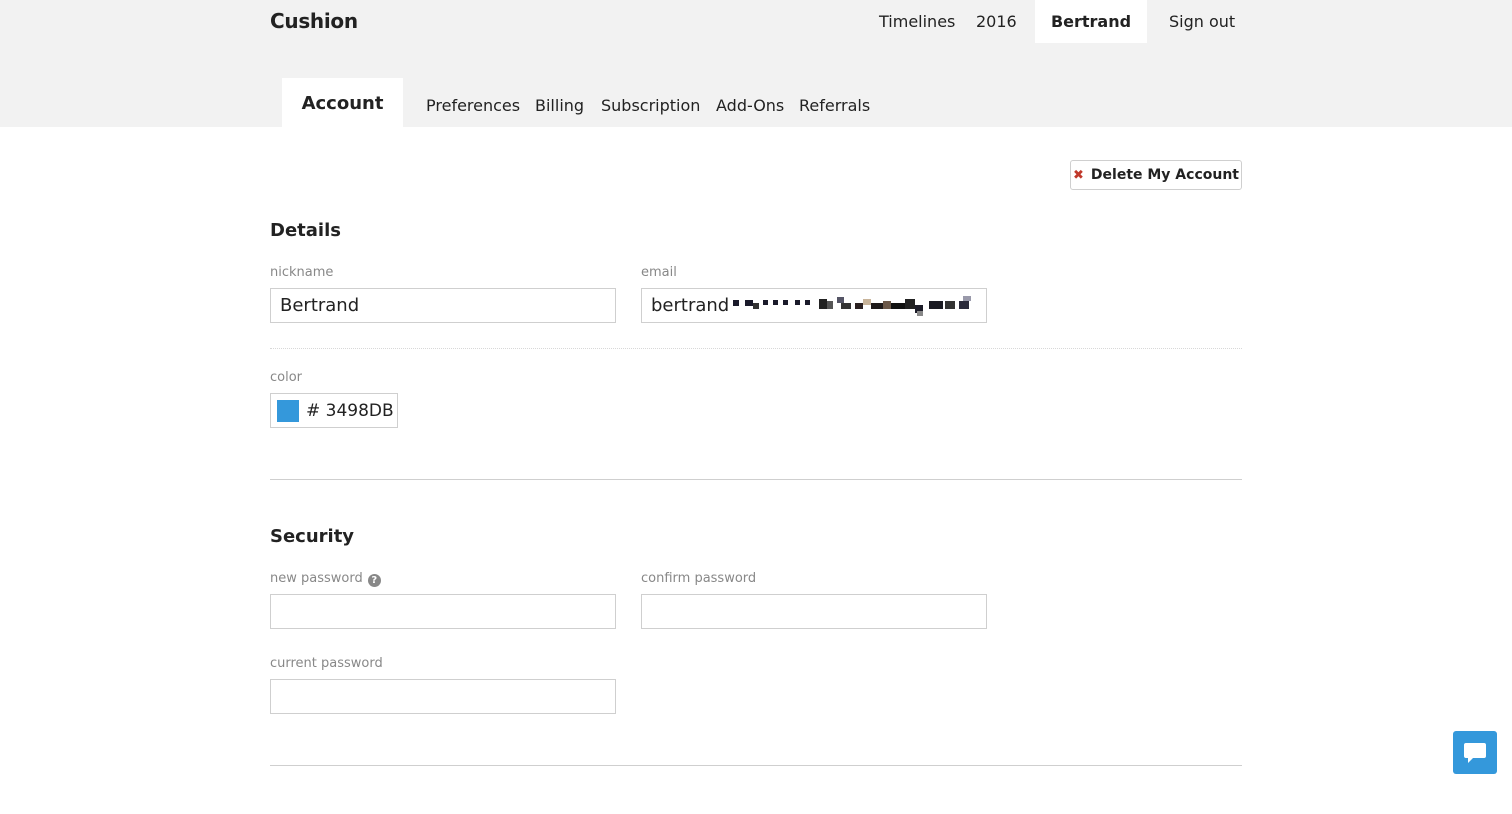  Describe the element at coordinates (659, 272) in the screenshot. I see `email-label: email` at that location.